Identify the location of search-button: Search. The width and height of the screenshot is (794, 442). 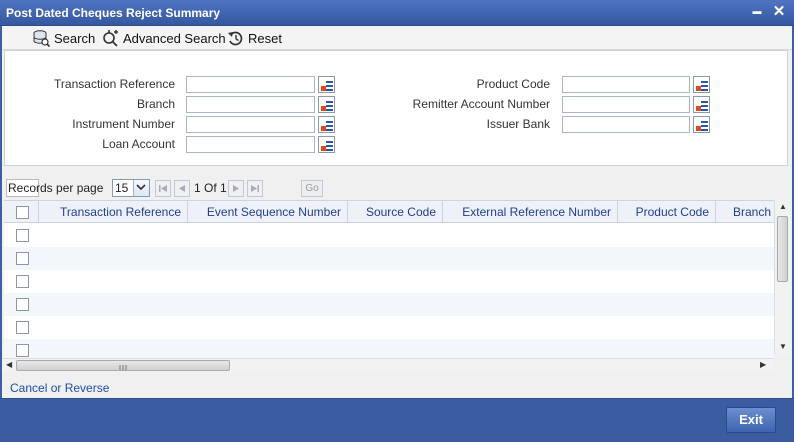
(63, 38).